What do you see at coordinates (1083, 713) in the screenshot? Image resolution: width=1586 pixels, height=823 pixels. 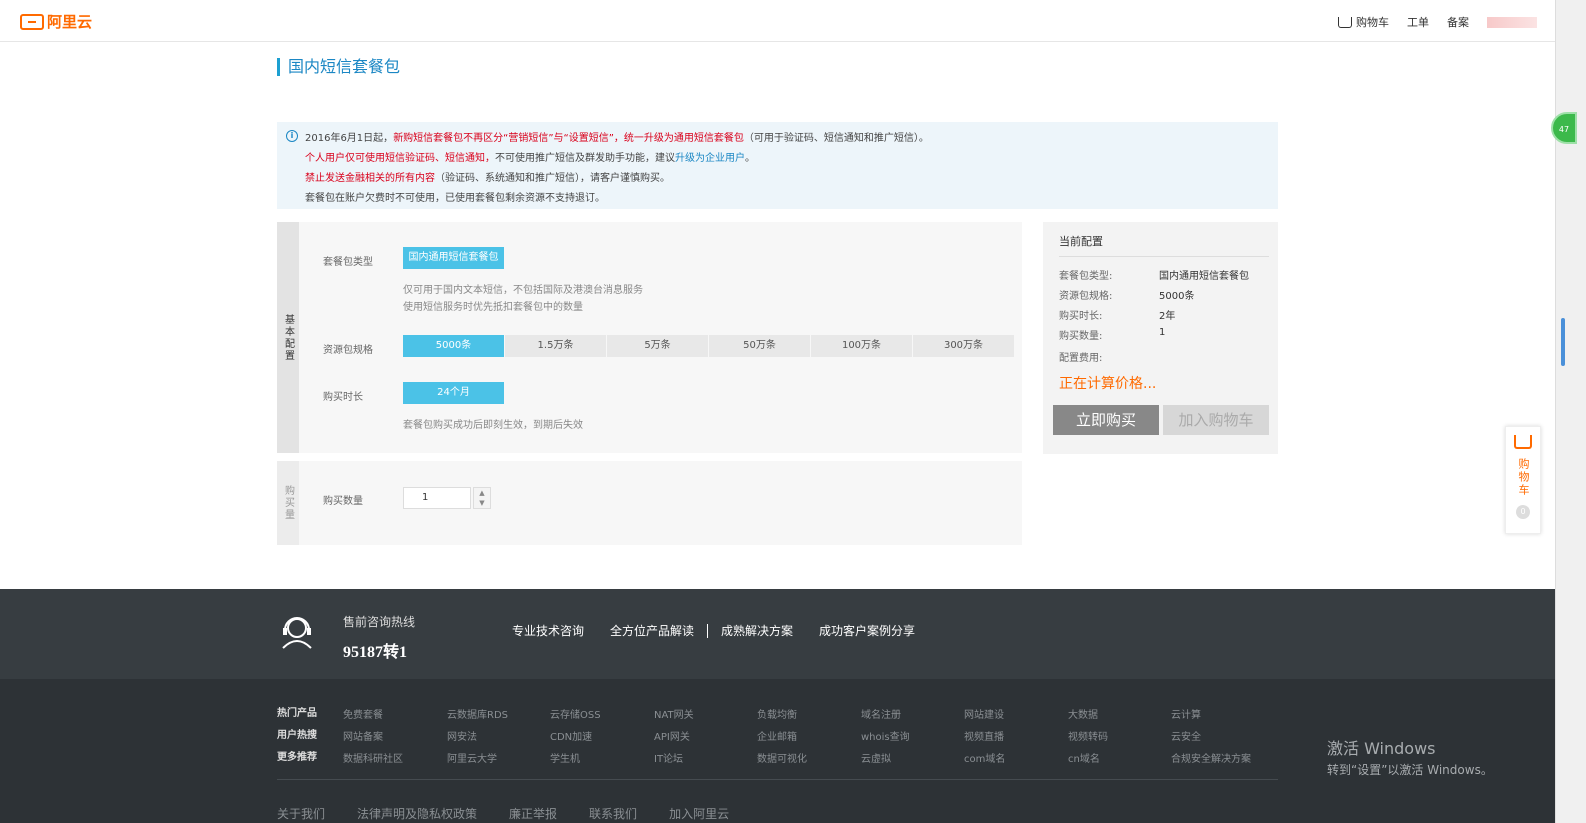 I see `footer-category-link: 大数据` at bounding box center [1083, 713].